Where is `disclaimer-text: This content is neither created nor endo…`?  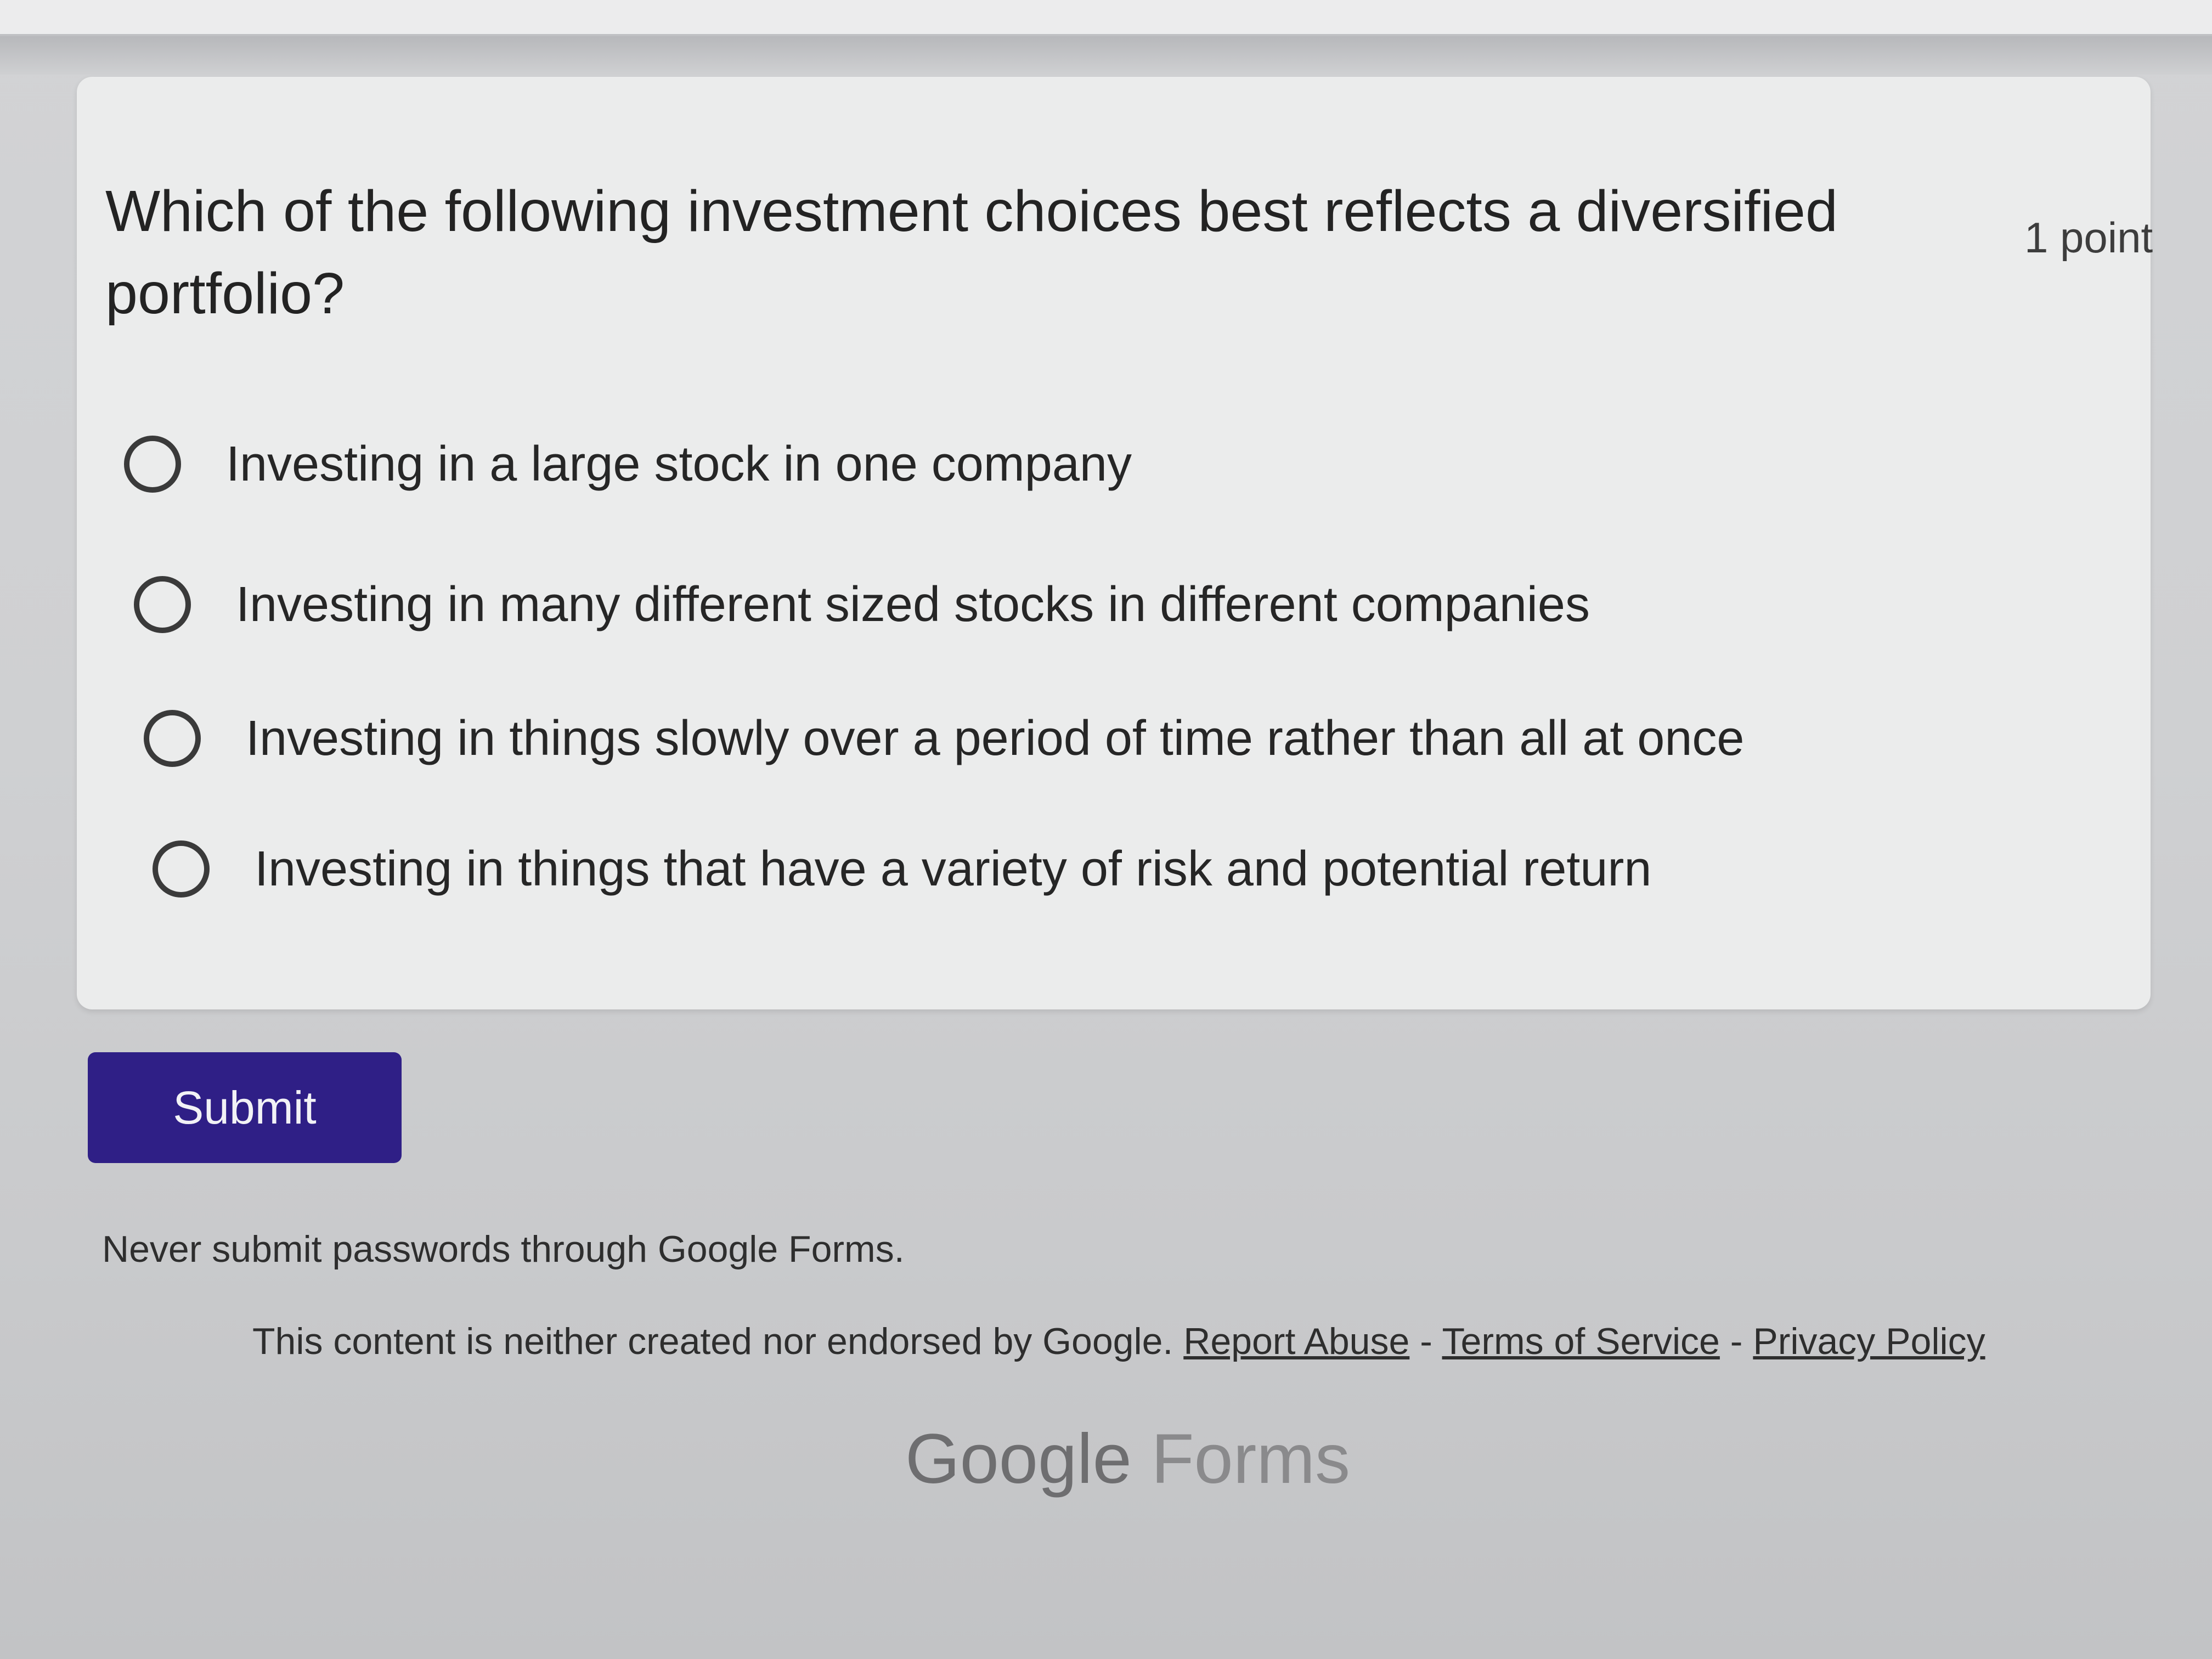 disclaimer-text: This content is neither created nor endo… is located at coordinates (713, 1341).